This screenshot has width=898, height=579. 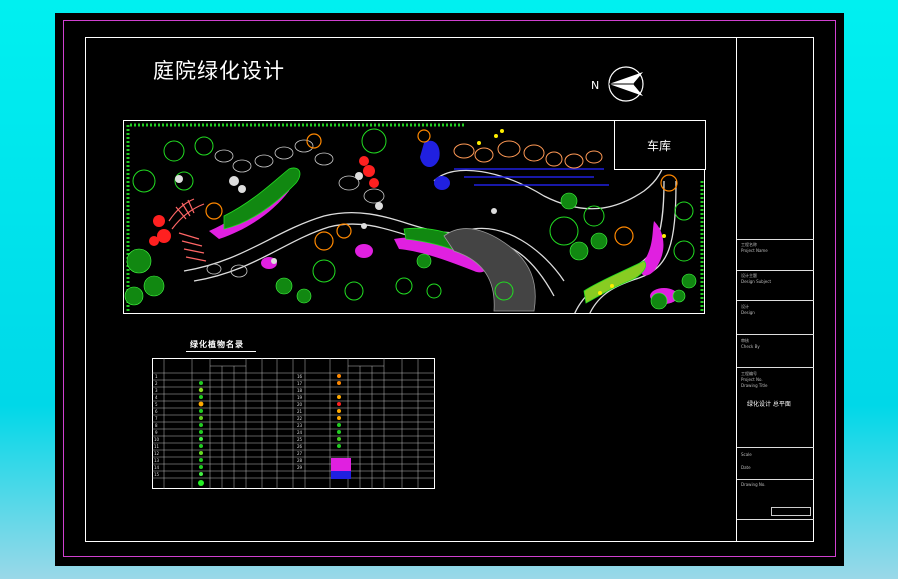 What do you see at coordinates (157, 446) in the screenshot?
I see `svg-text: 11` at bounding box center [157, 446].